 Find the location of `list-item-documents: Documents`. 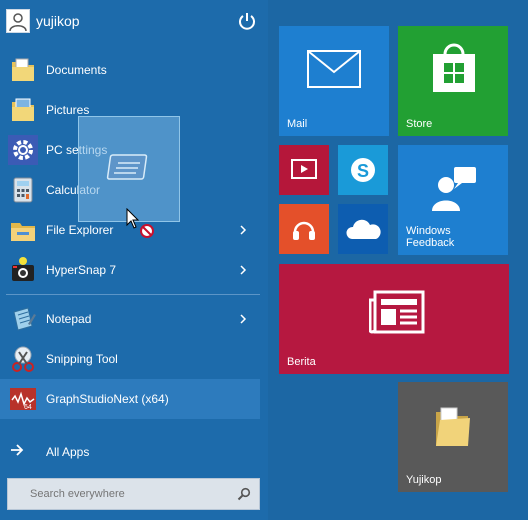

list-item-documents: Documents is located at coordinates (130, 70).